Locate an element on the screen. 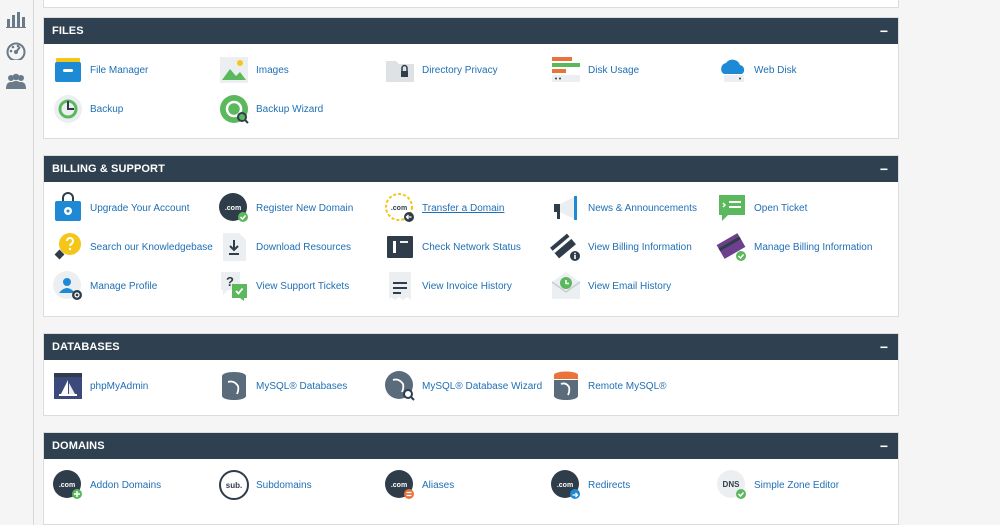 The width and height of the screenshot is (1000, 525). phpmyadmin-icon is located at coordinates (68, 386).